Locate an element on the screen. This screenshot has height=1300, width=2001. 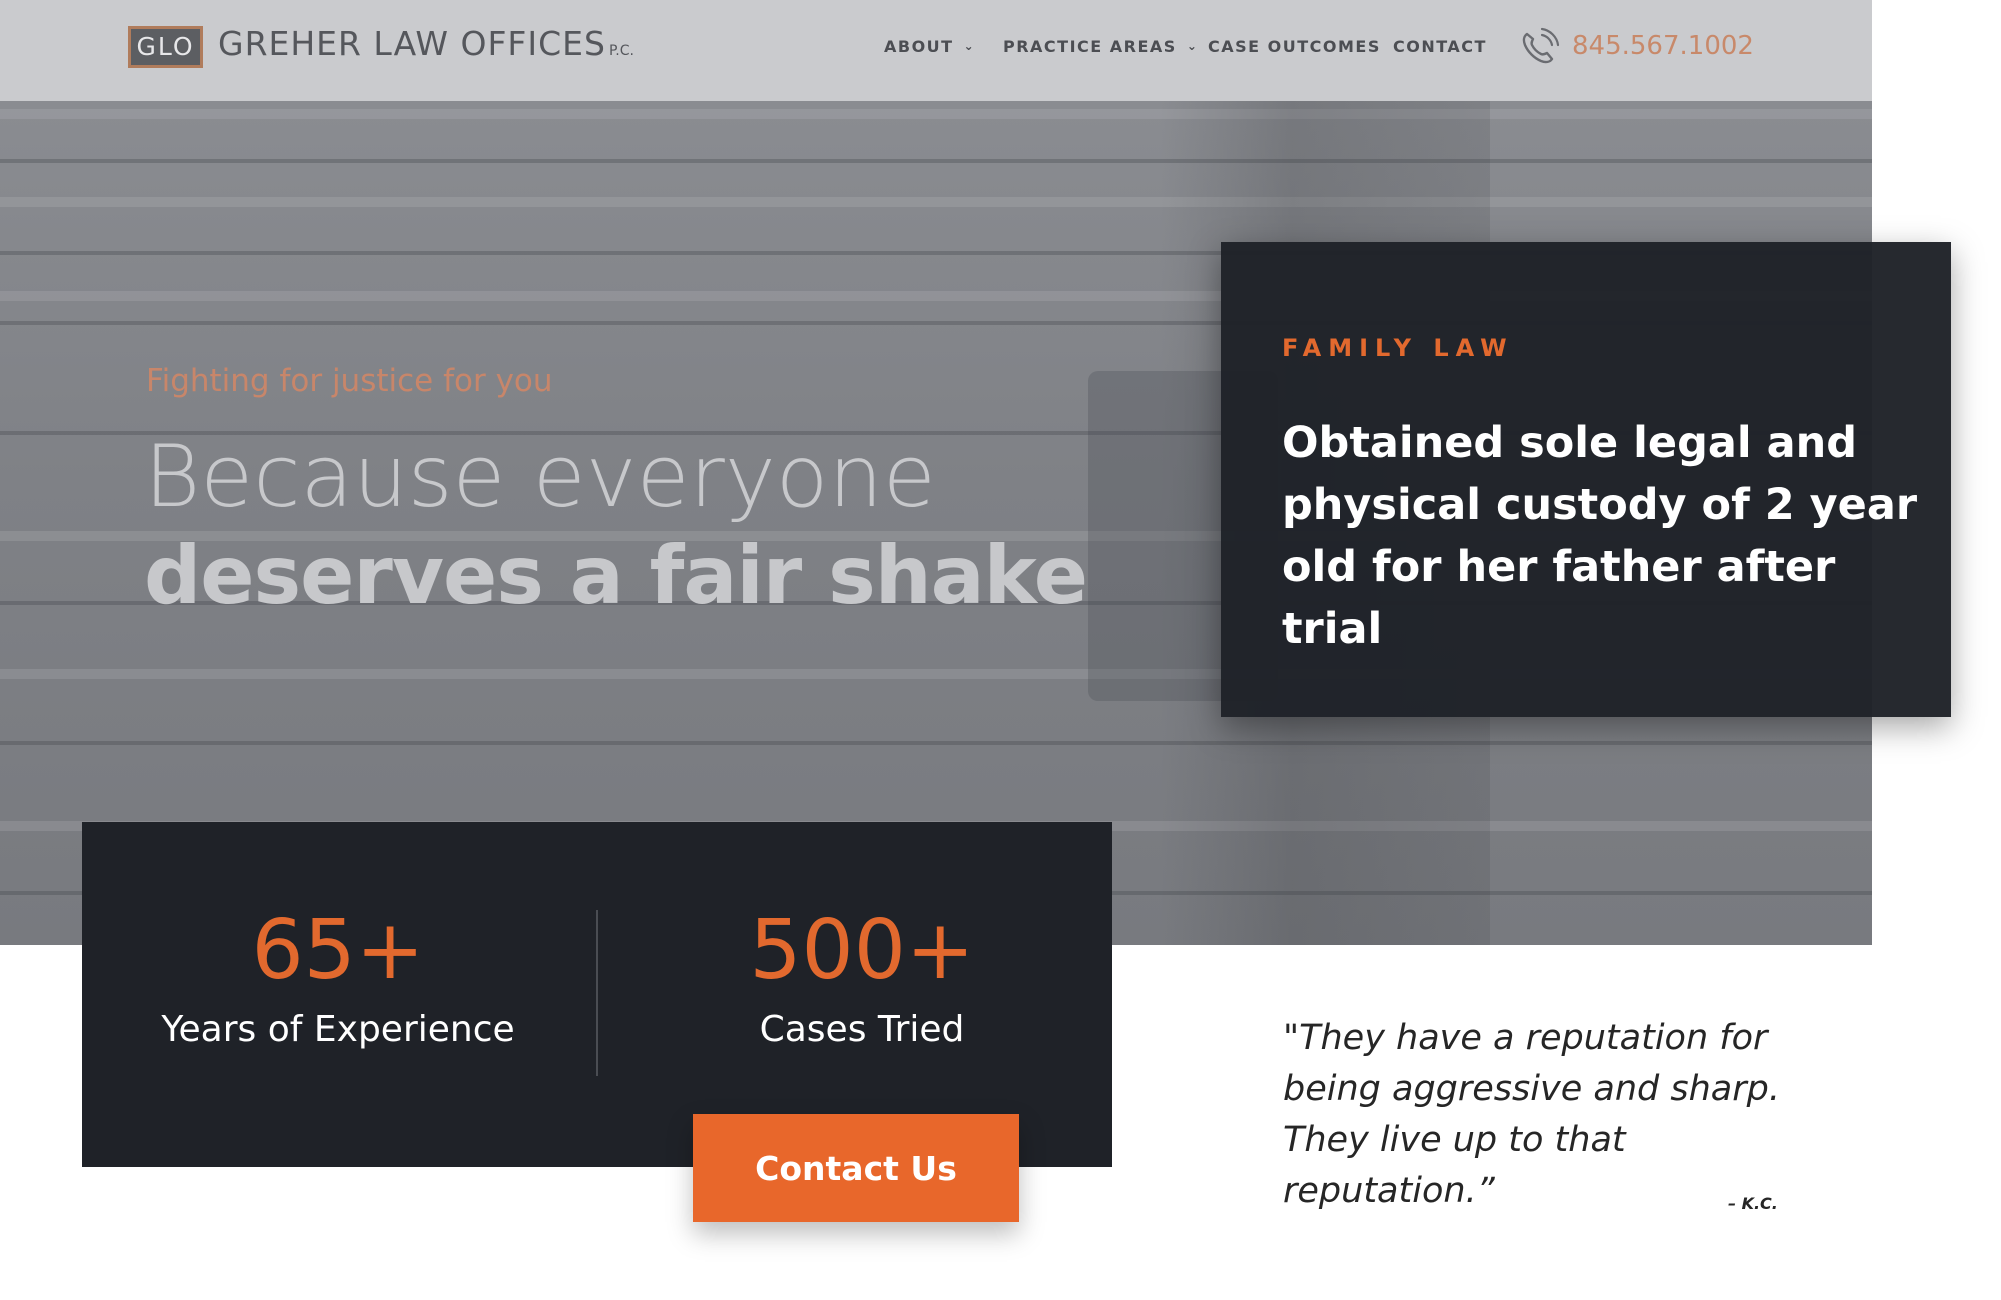
nav-contact-label: CONTACT is located at coordinates (1440, 46).